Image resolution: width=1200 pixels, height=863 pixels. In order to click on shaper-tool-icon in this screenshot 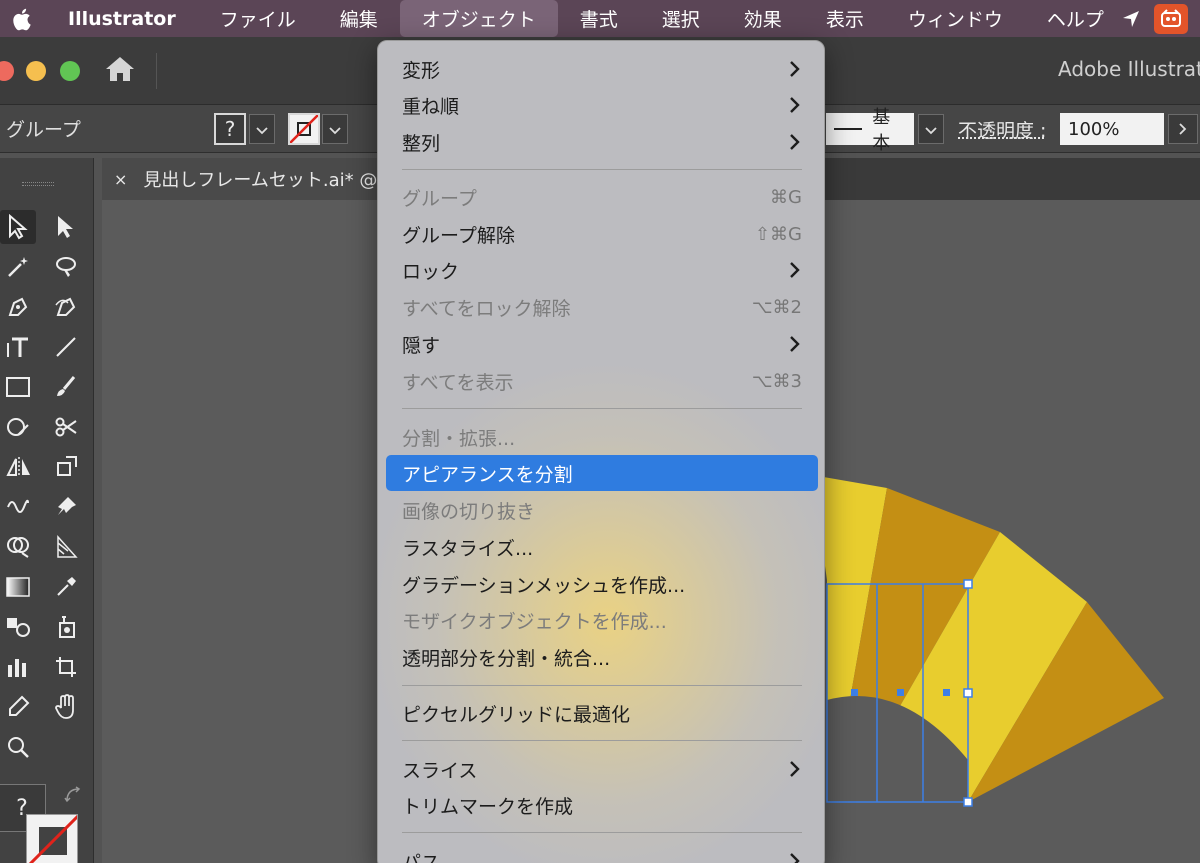, I will do `click(18, 427)`.